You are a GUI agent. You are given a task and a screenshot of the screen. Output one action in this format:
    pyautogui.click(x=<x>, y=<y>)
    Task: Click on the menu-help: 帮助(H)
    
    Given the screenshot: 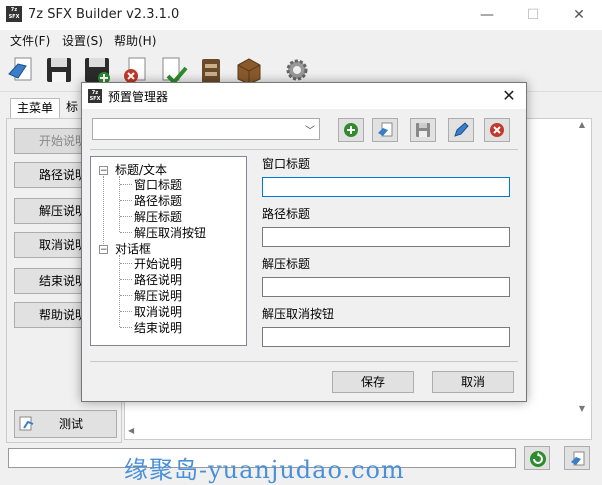 What is the action you would take?
    pyautogui.click(x=135, y=40)
    